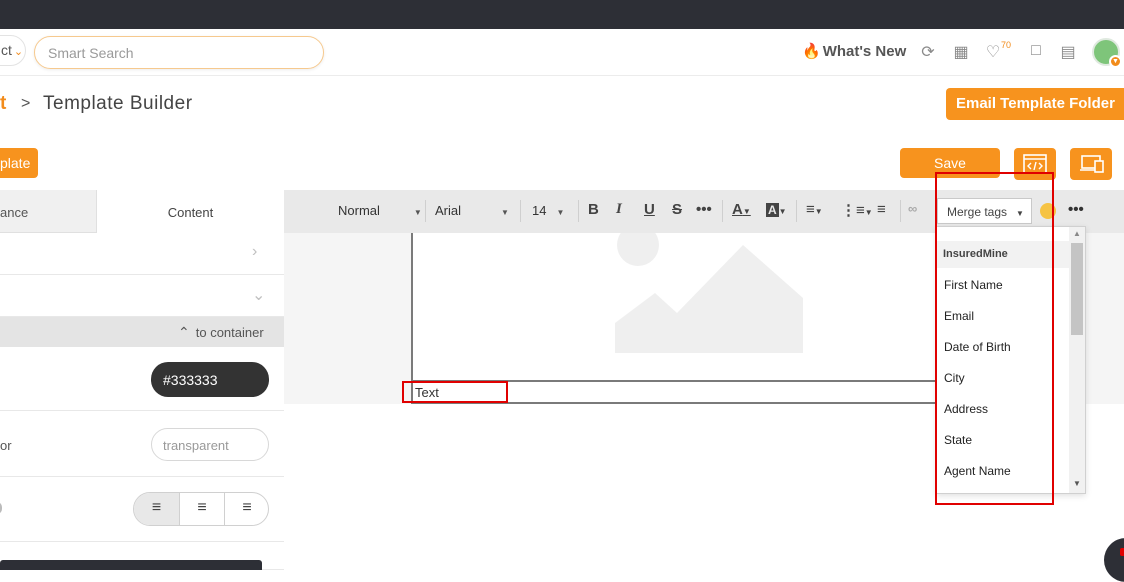  Describe the element at coordinates (928, 52) in the screenshot. I see `sync-icon: ⟳` at that location.